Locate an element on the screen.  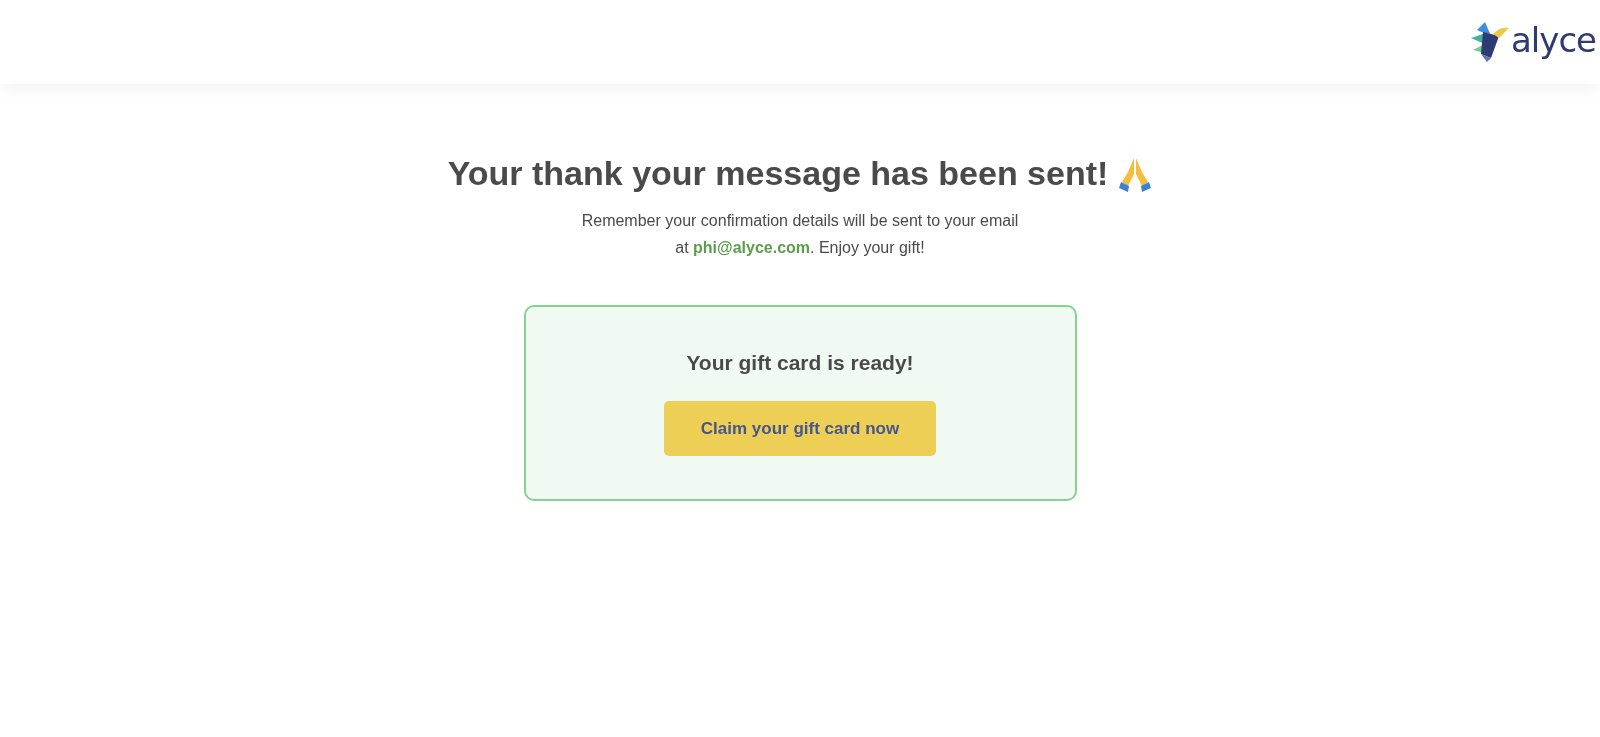
claim-gift-card-button: Claim your gift card now is located at coordinates (800, 428).